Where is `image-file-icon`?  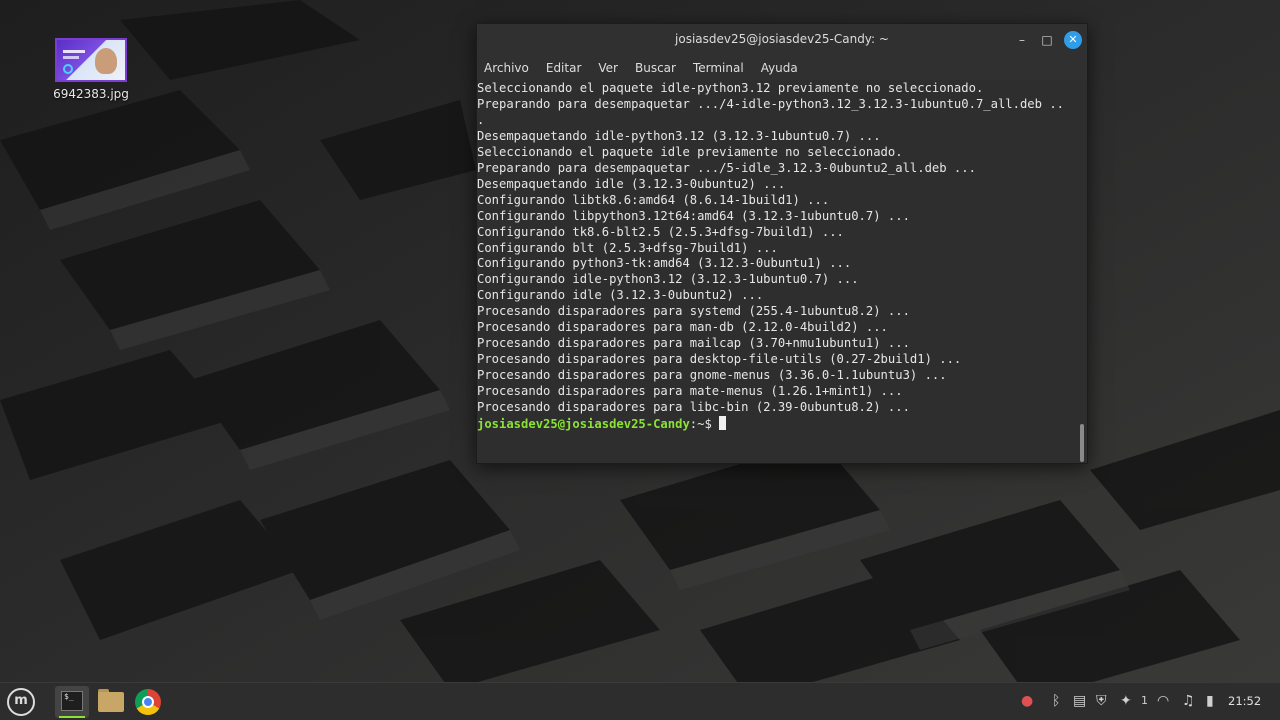
image-file-icon is located at coordinates (91, 60).